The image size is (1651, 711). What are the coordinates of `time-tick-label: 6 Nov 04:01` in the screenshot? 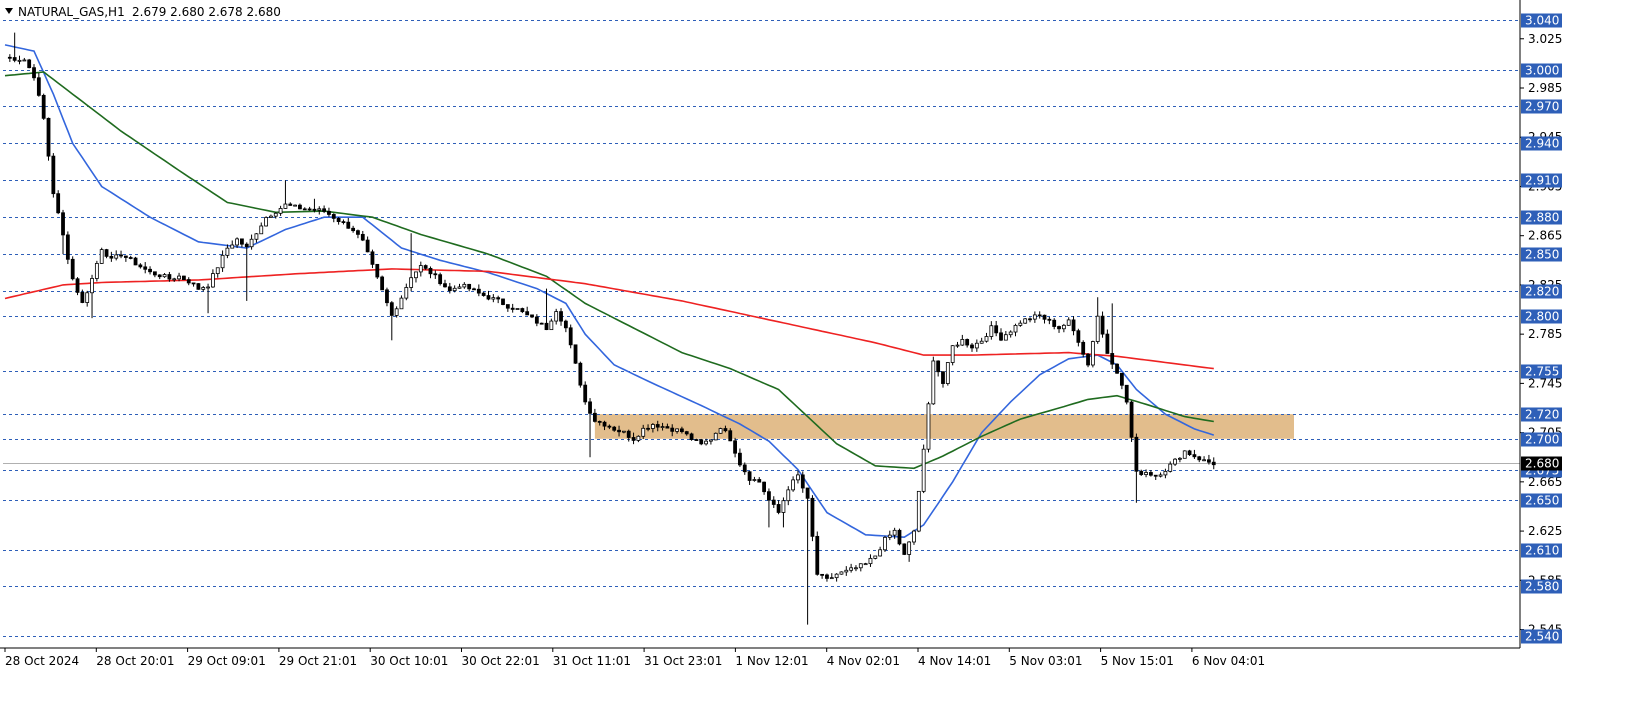 It's located at (1228, 661).